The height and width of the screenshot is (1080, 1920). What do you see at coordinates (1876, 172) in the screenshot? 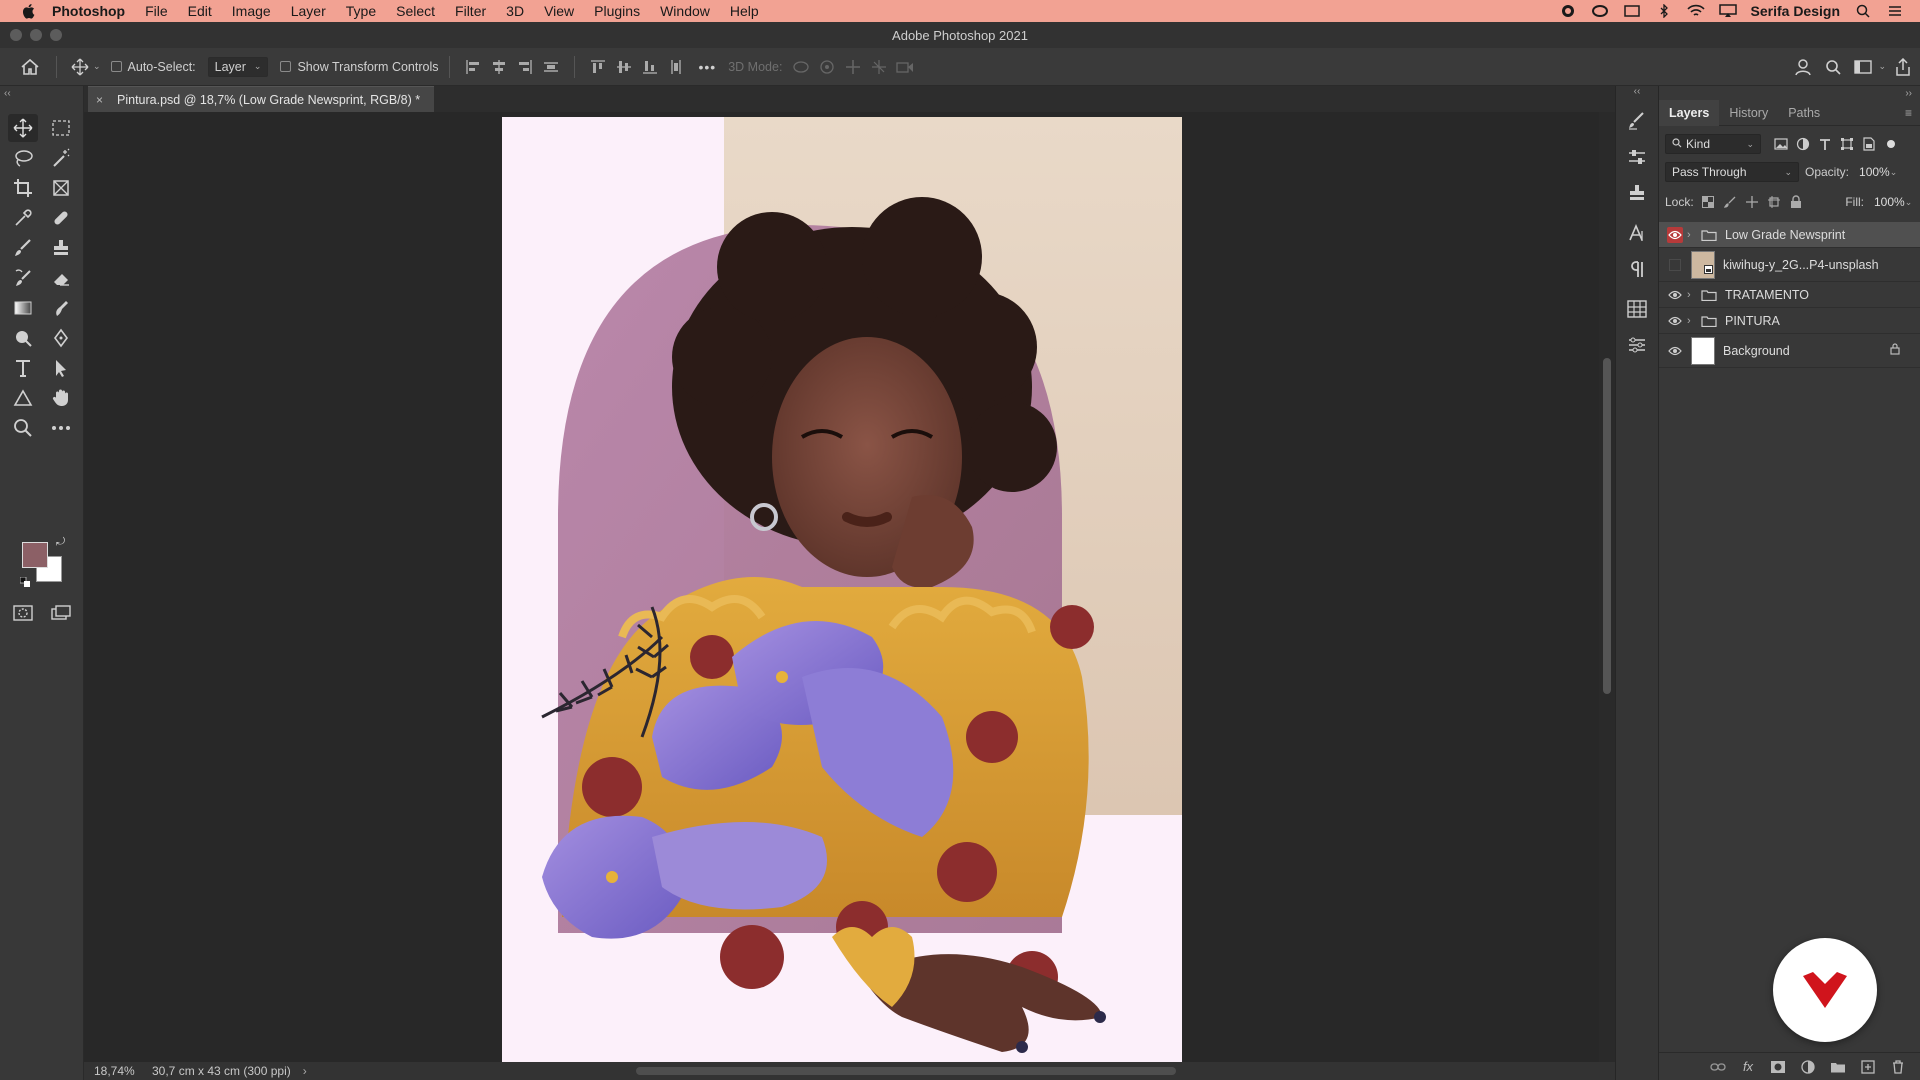
I see `opacity-input: 100% ⌄` at bounding box center [1876, 172].